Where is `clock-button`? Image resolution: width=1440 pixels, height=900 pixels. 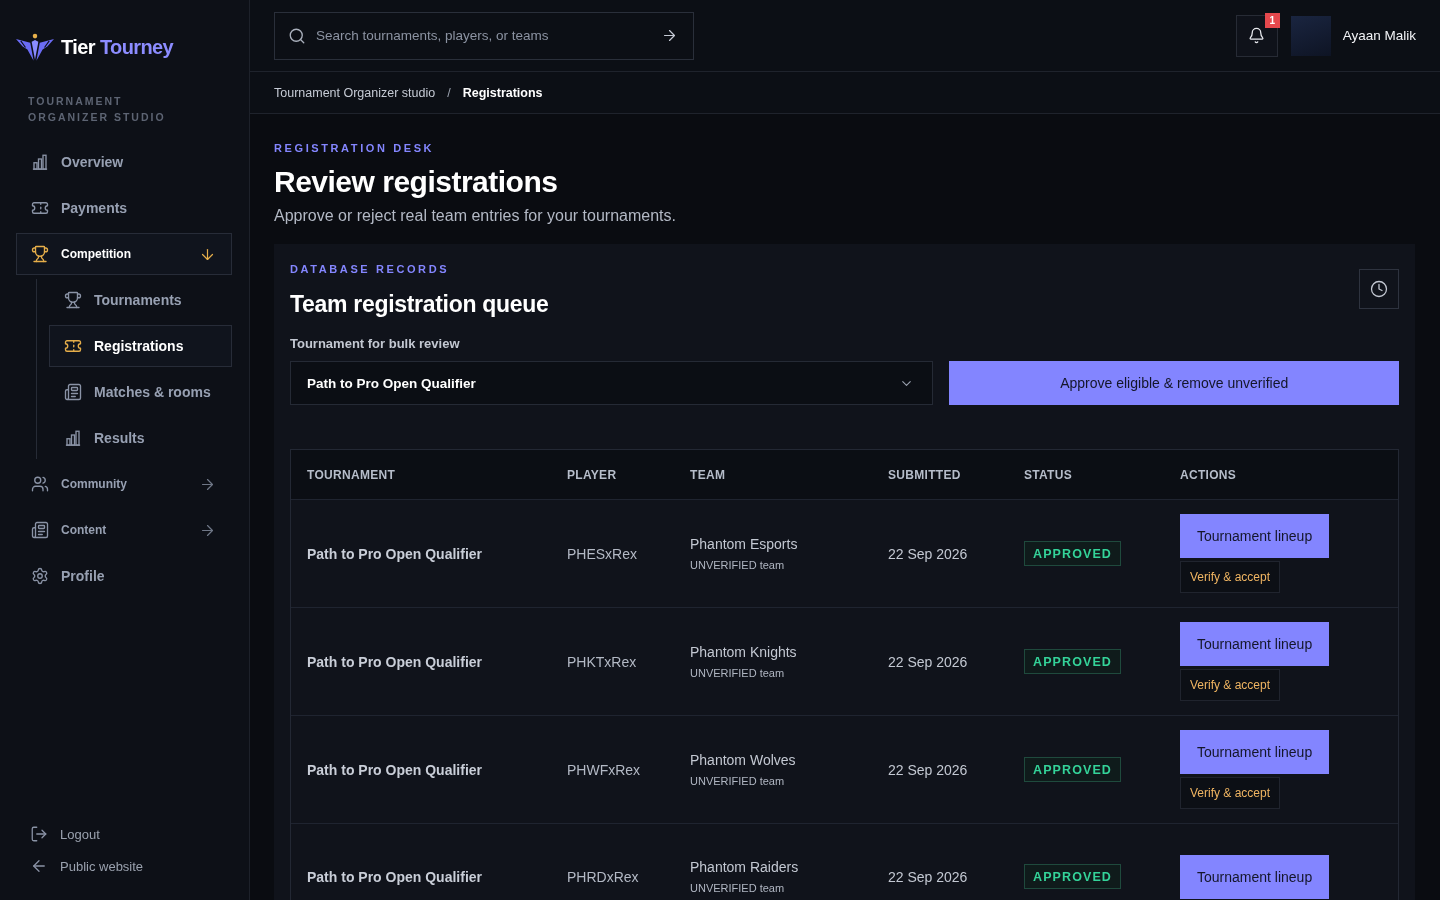 clock-button is located at coordinates (1379, 289).